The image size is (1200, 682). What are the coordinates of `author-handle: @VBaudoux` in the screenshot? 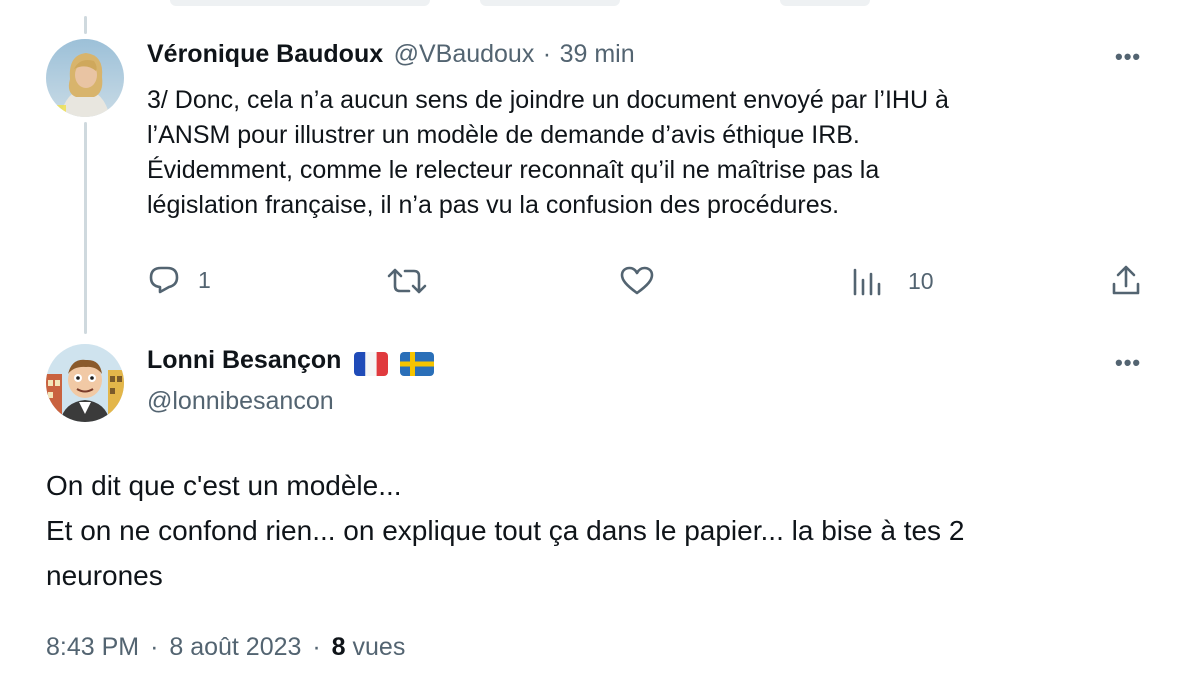 It's located at (464, 54).